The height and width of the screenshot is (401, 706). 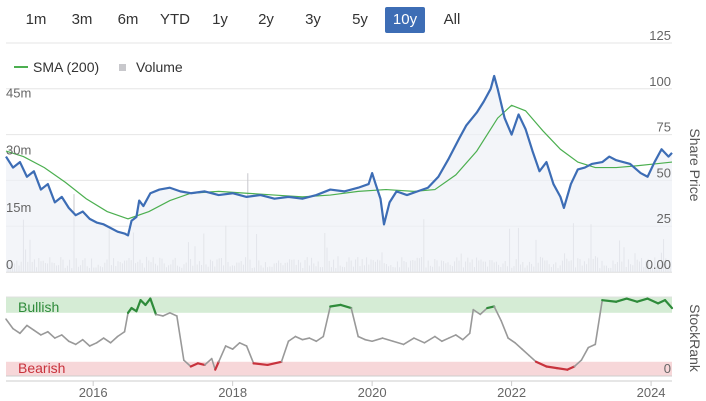 I want to click on volume-tick-label: 15m, so click(x=18, y=207).